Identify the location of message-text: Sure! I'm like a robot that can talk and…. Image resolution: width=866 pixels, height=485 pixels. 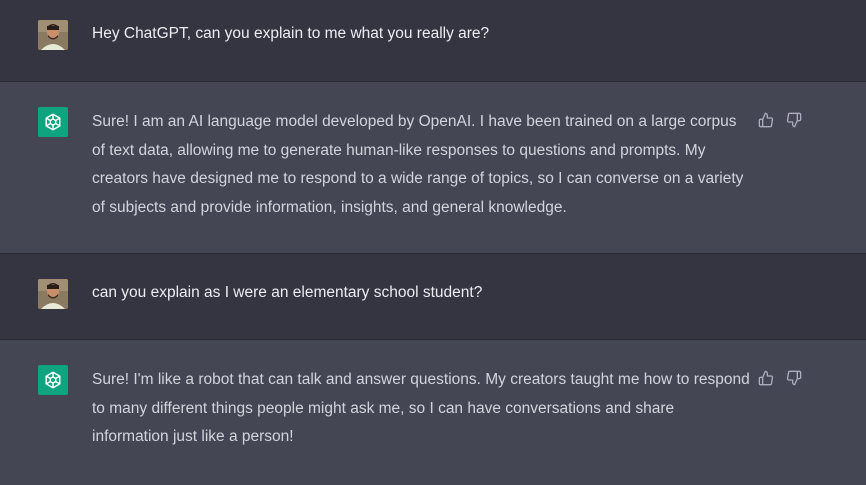
(421, 408).